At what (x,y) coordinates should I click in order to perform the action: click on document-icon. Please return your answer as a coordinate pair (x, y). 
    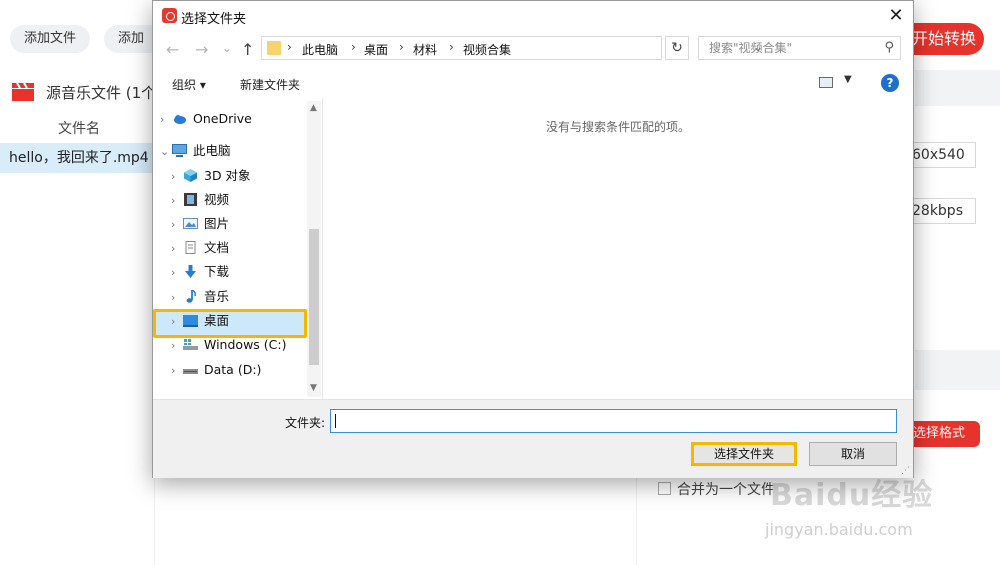
    Looking at the image, I should click on (190, 247).